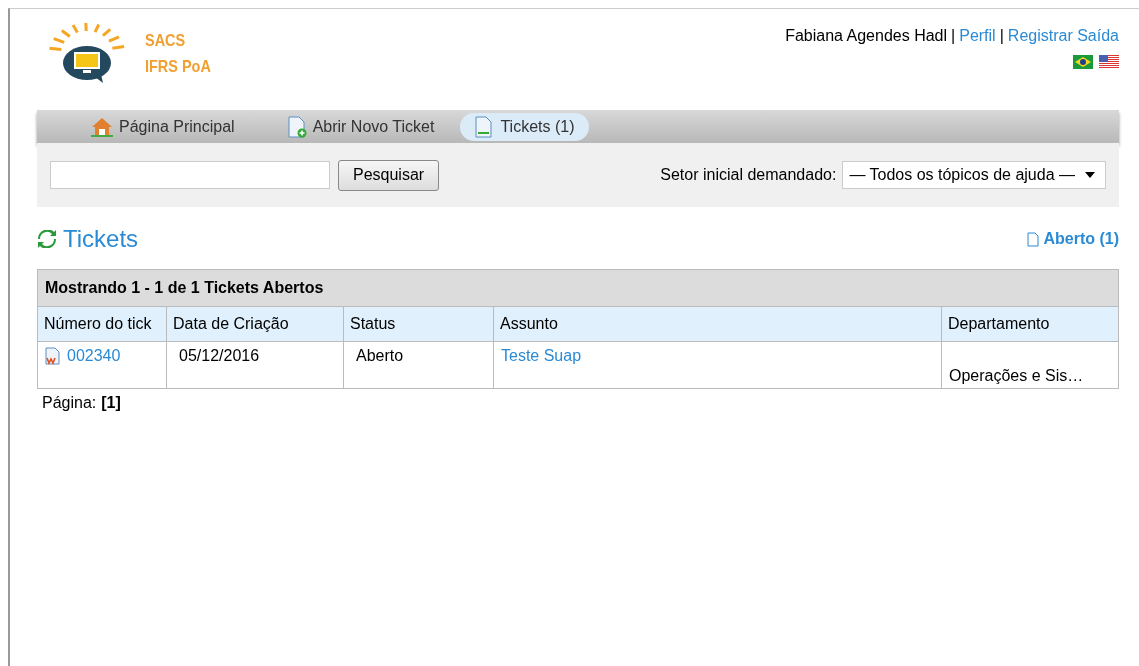 This screenshot has height=666, width=1139. What do you see at coordinates (977, 36) in the screenshot?
I see `profile-link: Perfil` at bounding box center [977, 36].